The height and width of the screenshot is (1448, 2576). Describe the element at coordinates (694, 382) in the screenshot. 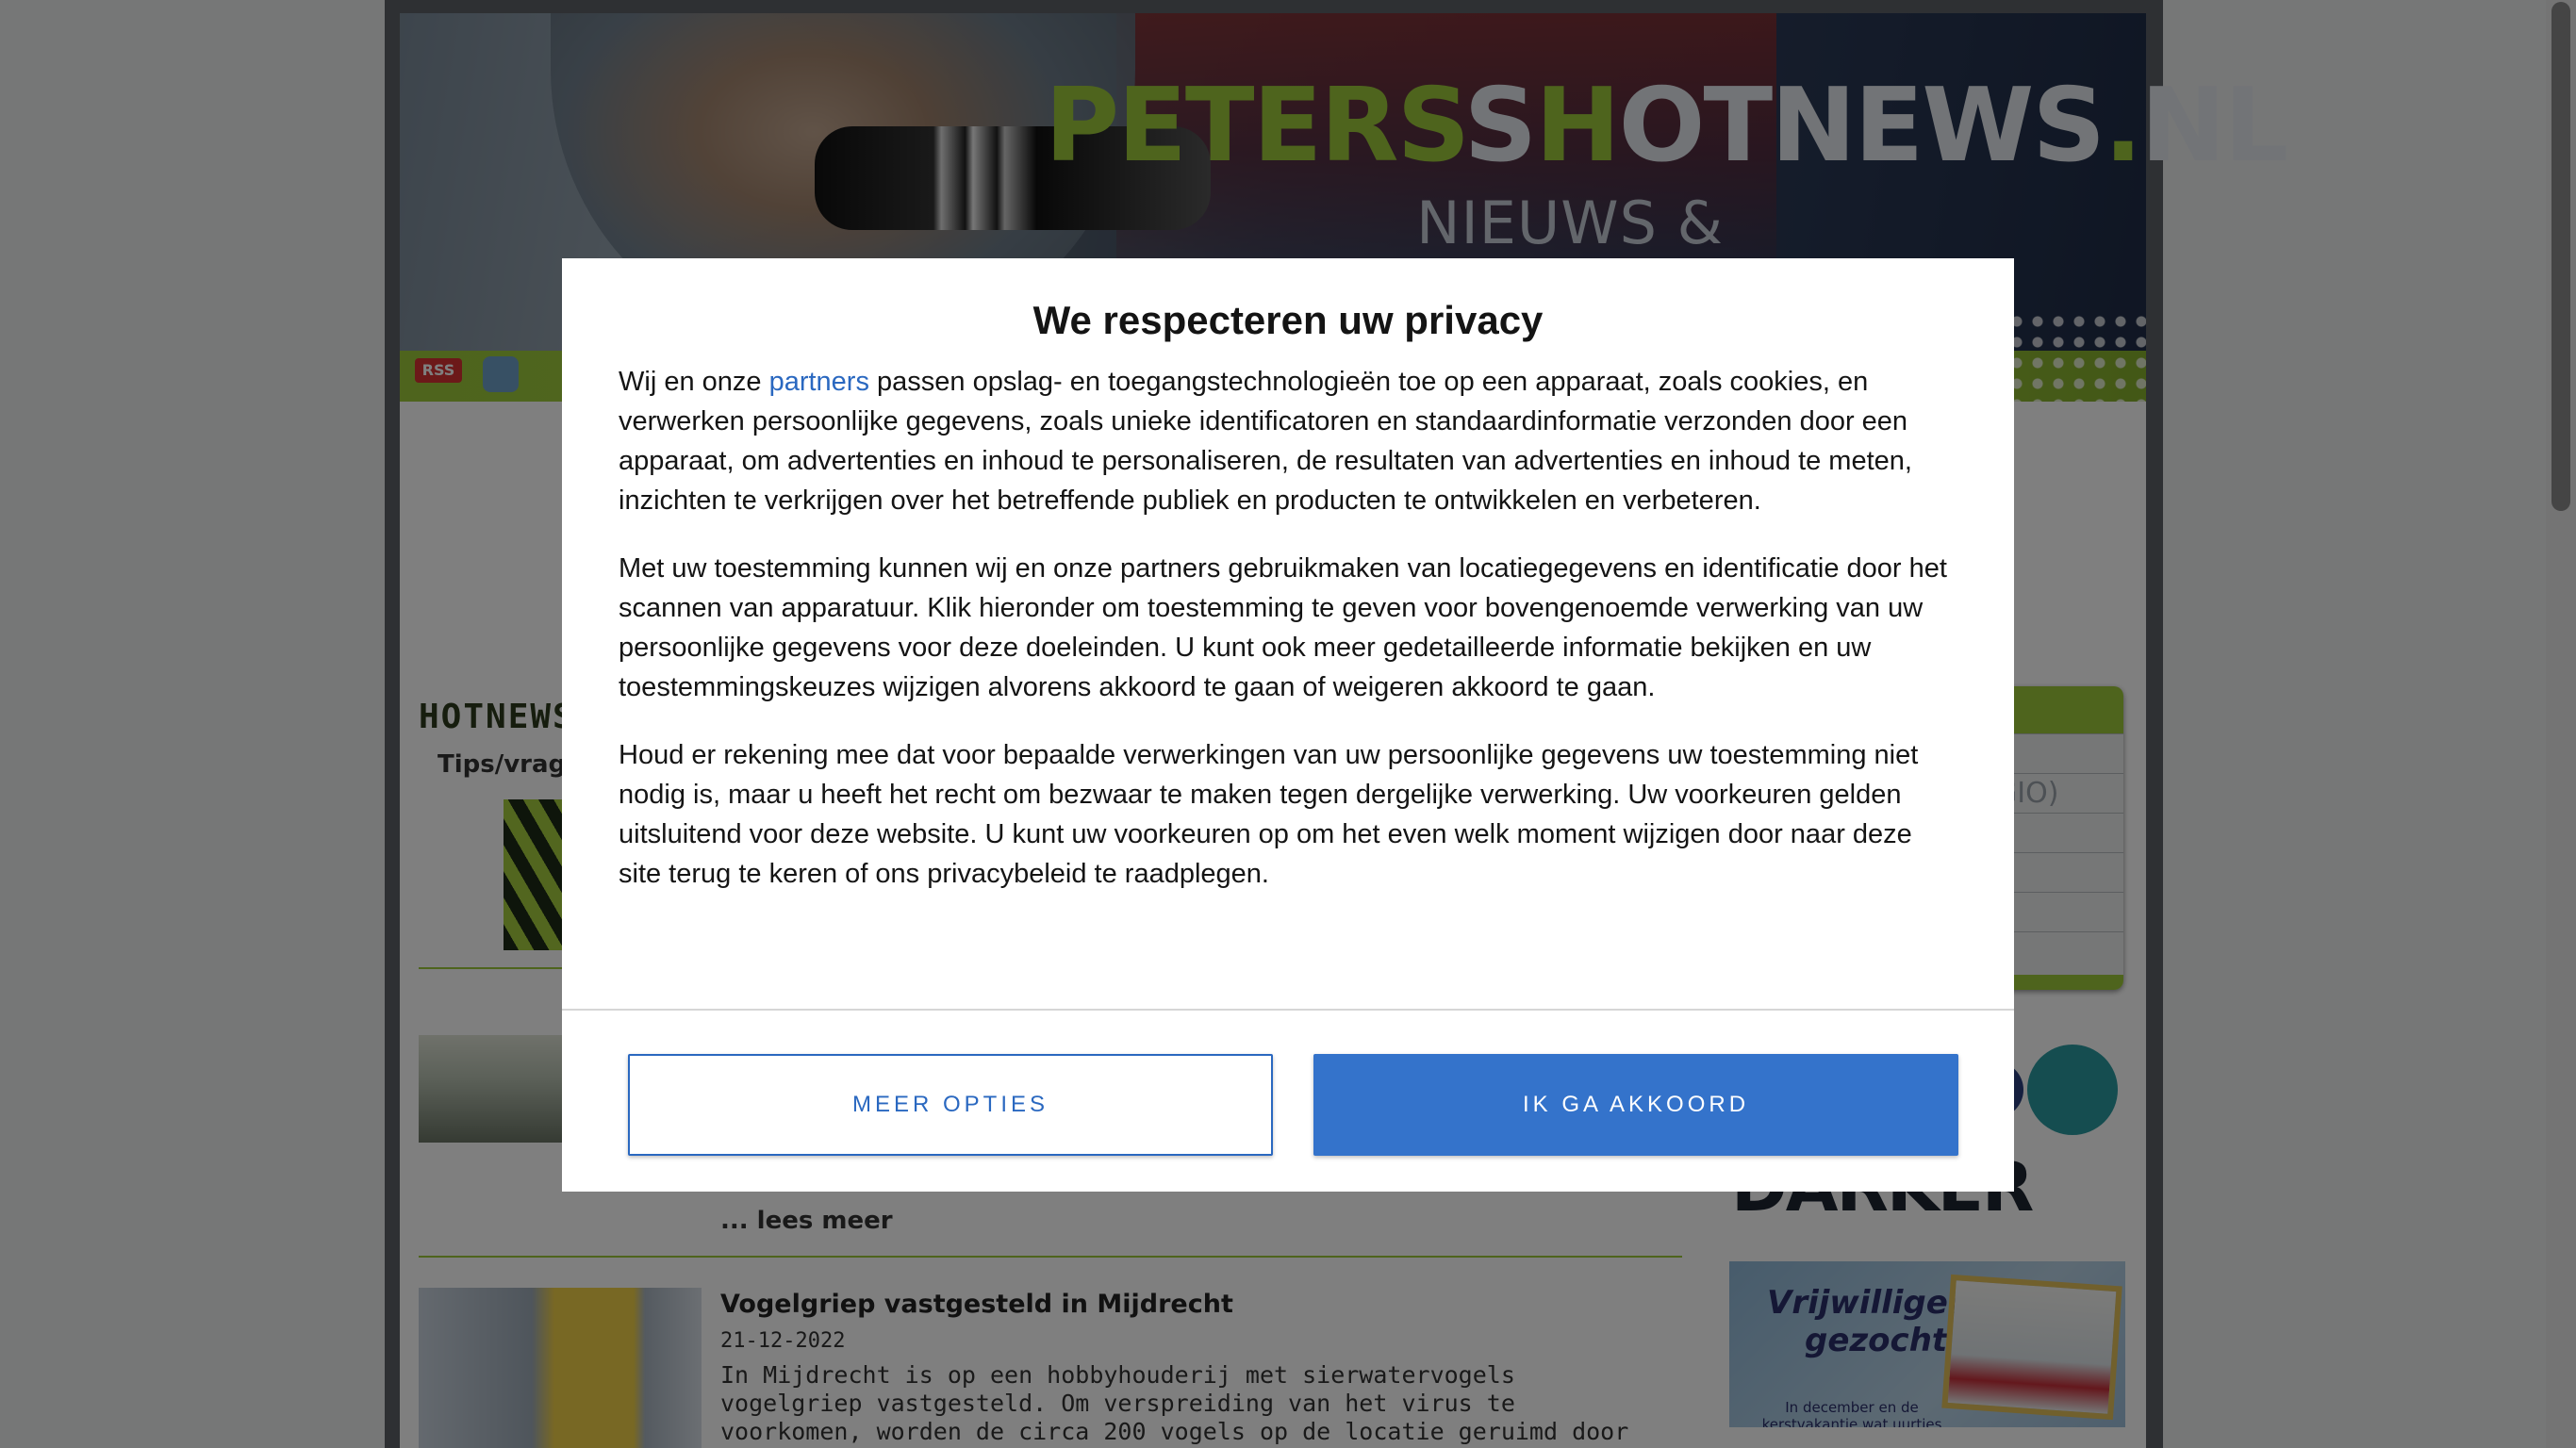

I see `consent-text: Wij en onze` at that location.